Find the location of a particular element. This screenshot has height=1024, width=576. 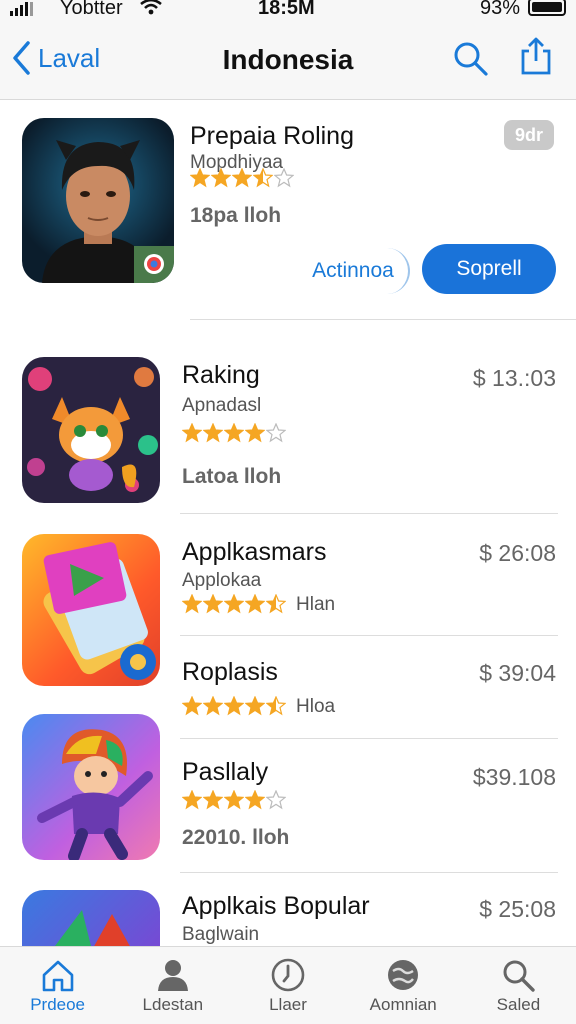

app-meta: 22010. lloh is located at coordinates (236, 837).